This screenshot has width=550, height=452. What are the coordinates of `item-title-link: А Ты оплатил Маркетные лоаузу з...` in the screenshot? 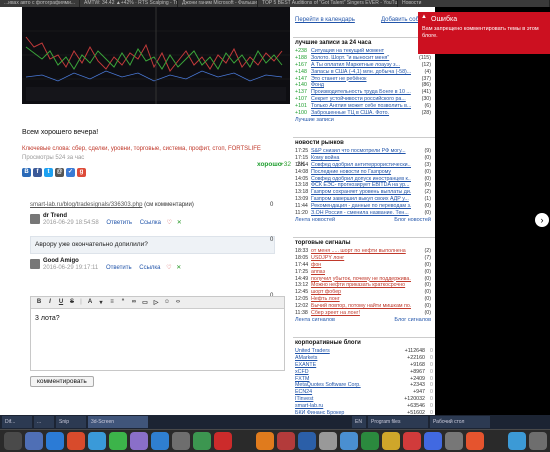 It's located at (361, 65).